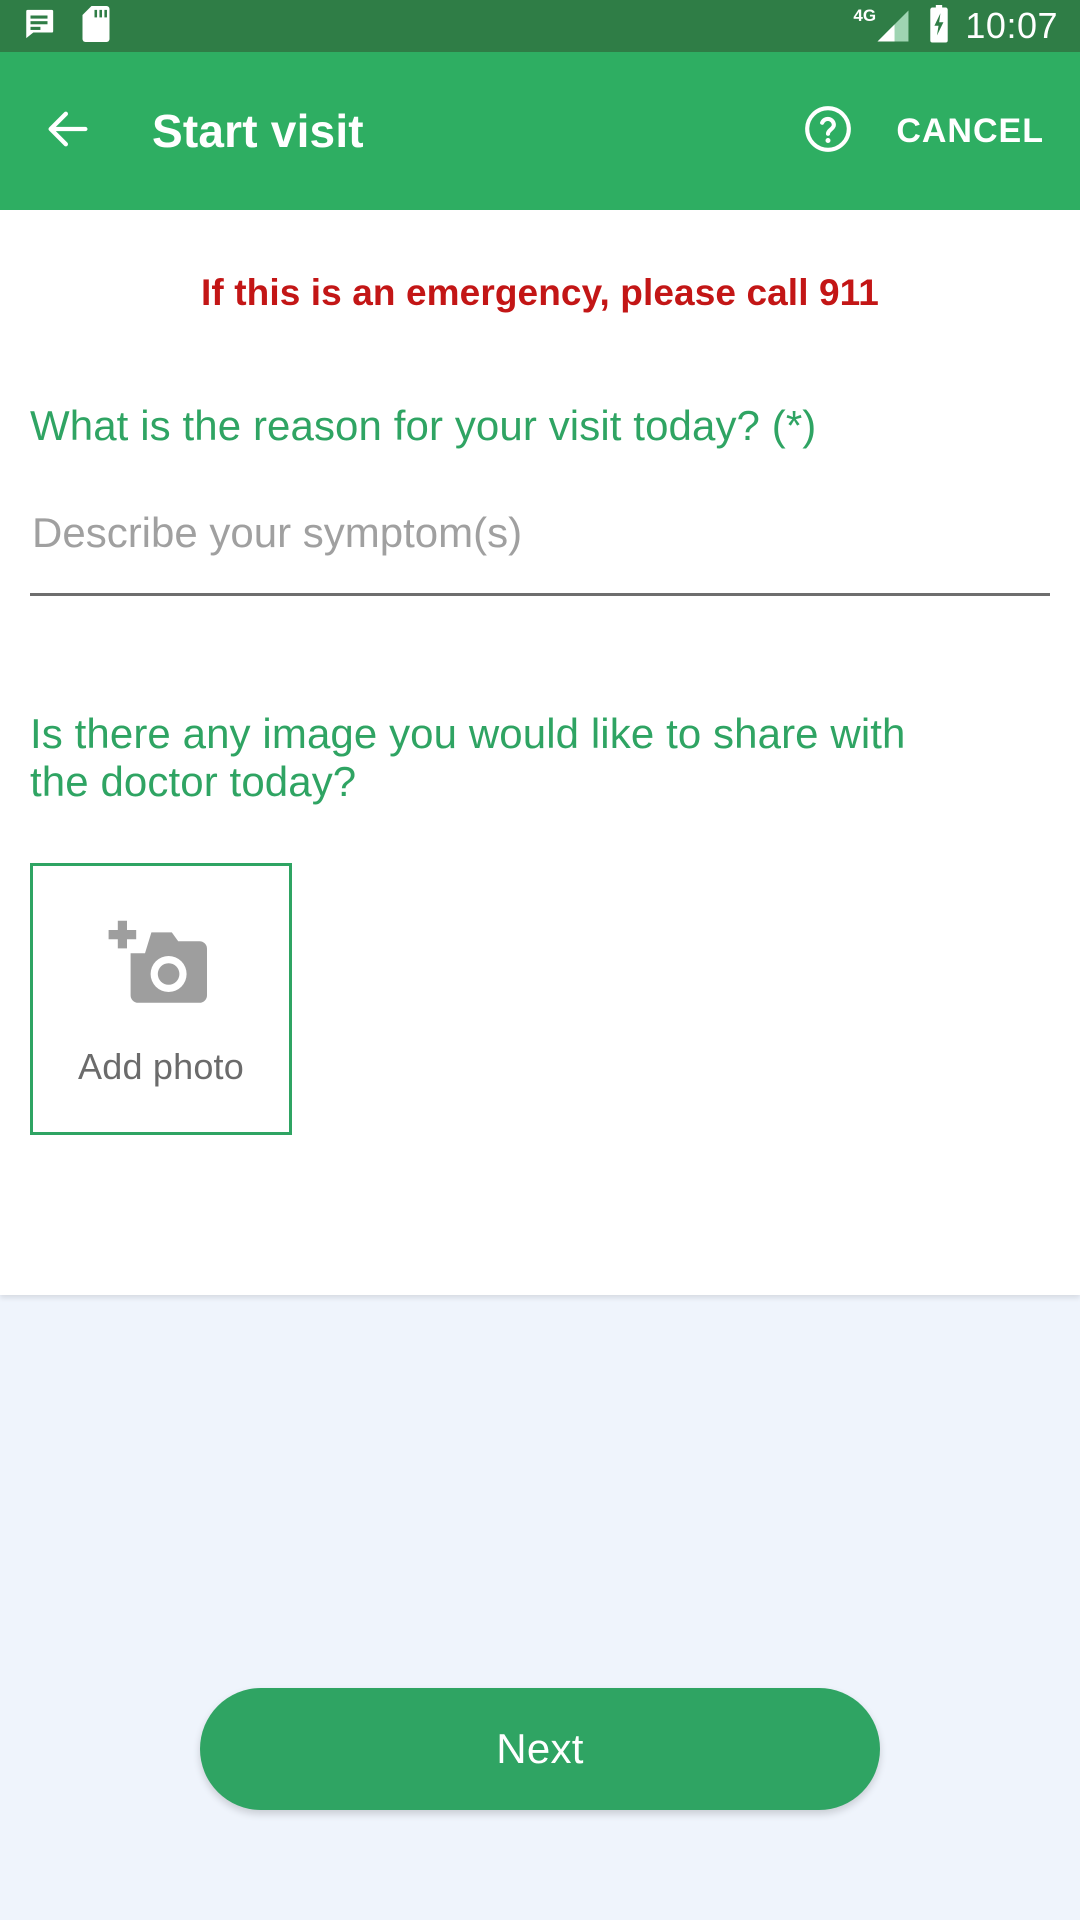 The image size is (1080, 1920). What do you see at coordinates (540, 999) in the screenshot?
I see `photo-row: Add photo` at bounding box center [540, 999].